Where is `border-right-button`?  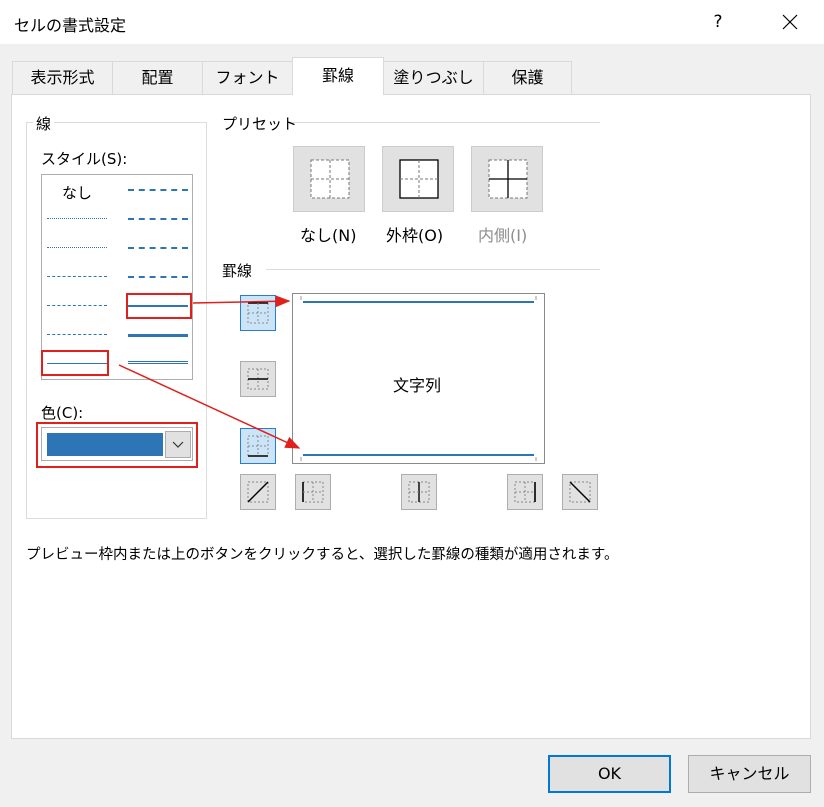
border-right-button is located at coordinates (525, 492).